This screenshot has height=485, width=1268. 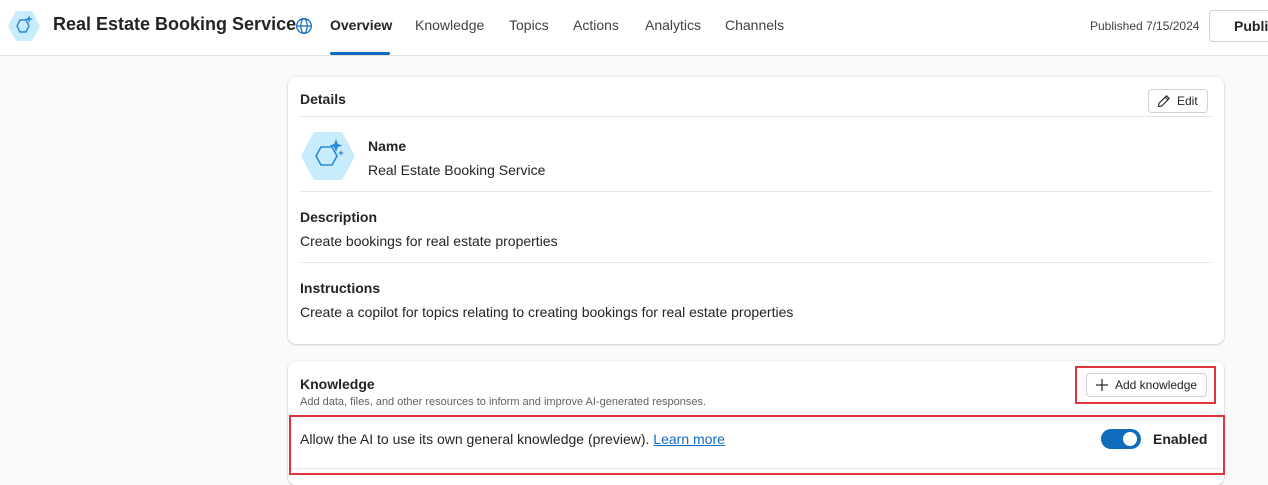 I want to click on tab-channels: Channels, so click(x=754, y=25).